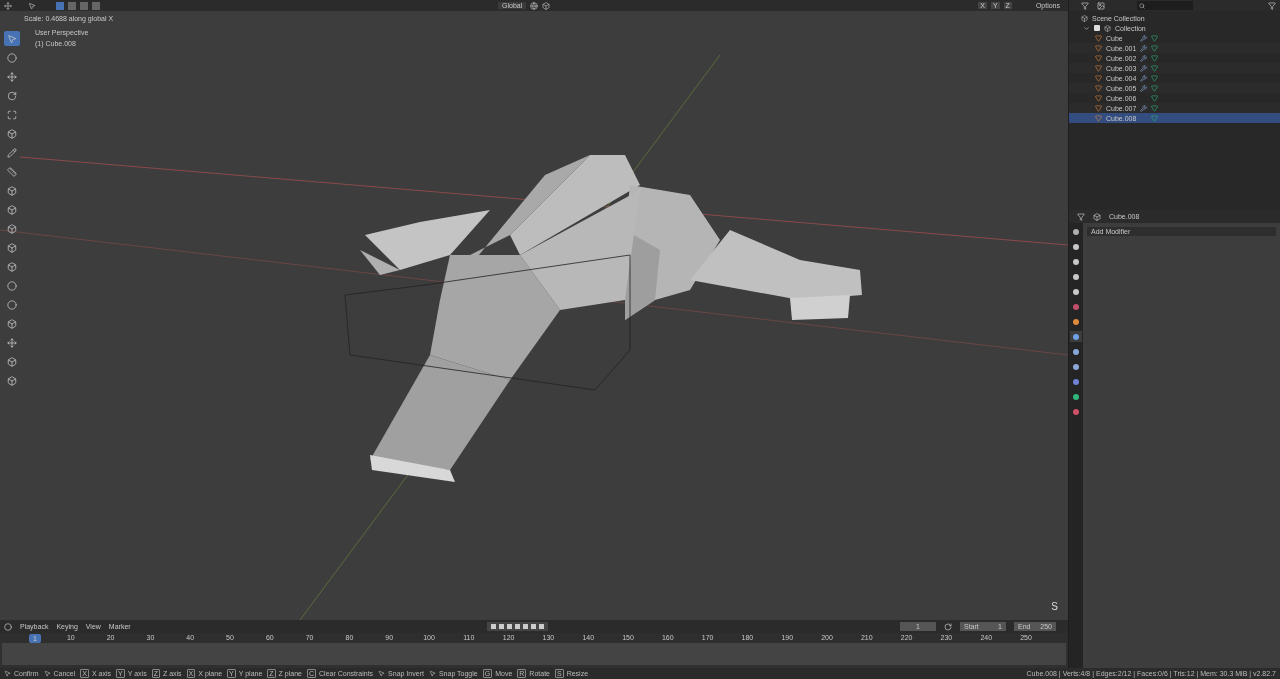  I want to click on collection-icon, so click(1107, 28).